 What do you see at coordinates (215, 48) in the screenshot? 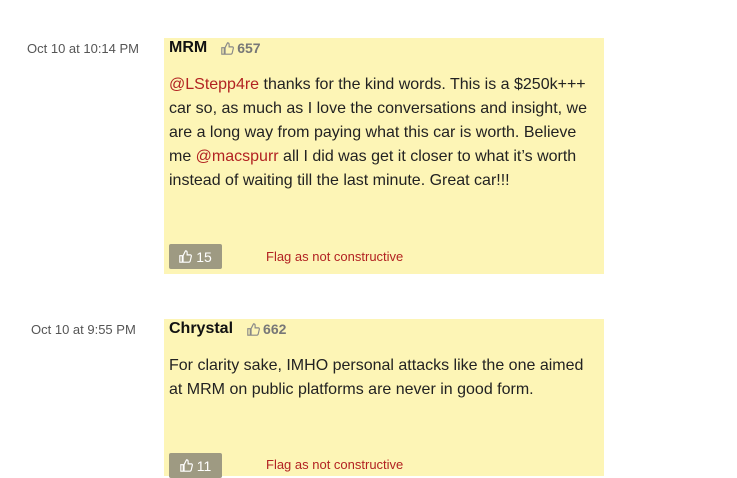
I see `author-row: MRM 657` at bounding box center [215, 48].